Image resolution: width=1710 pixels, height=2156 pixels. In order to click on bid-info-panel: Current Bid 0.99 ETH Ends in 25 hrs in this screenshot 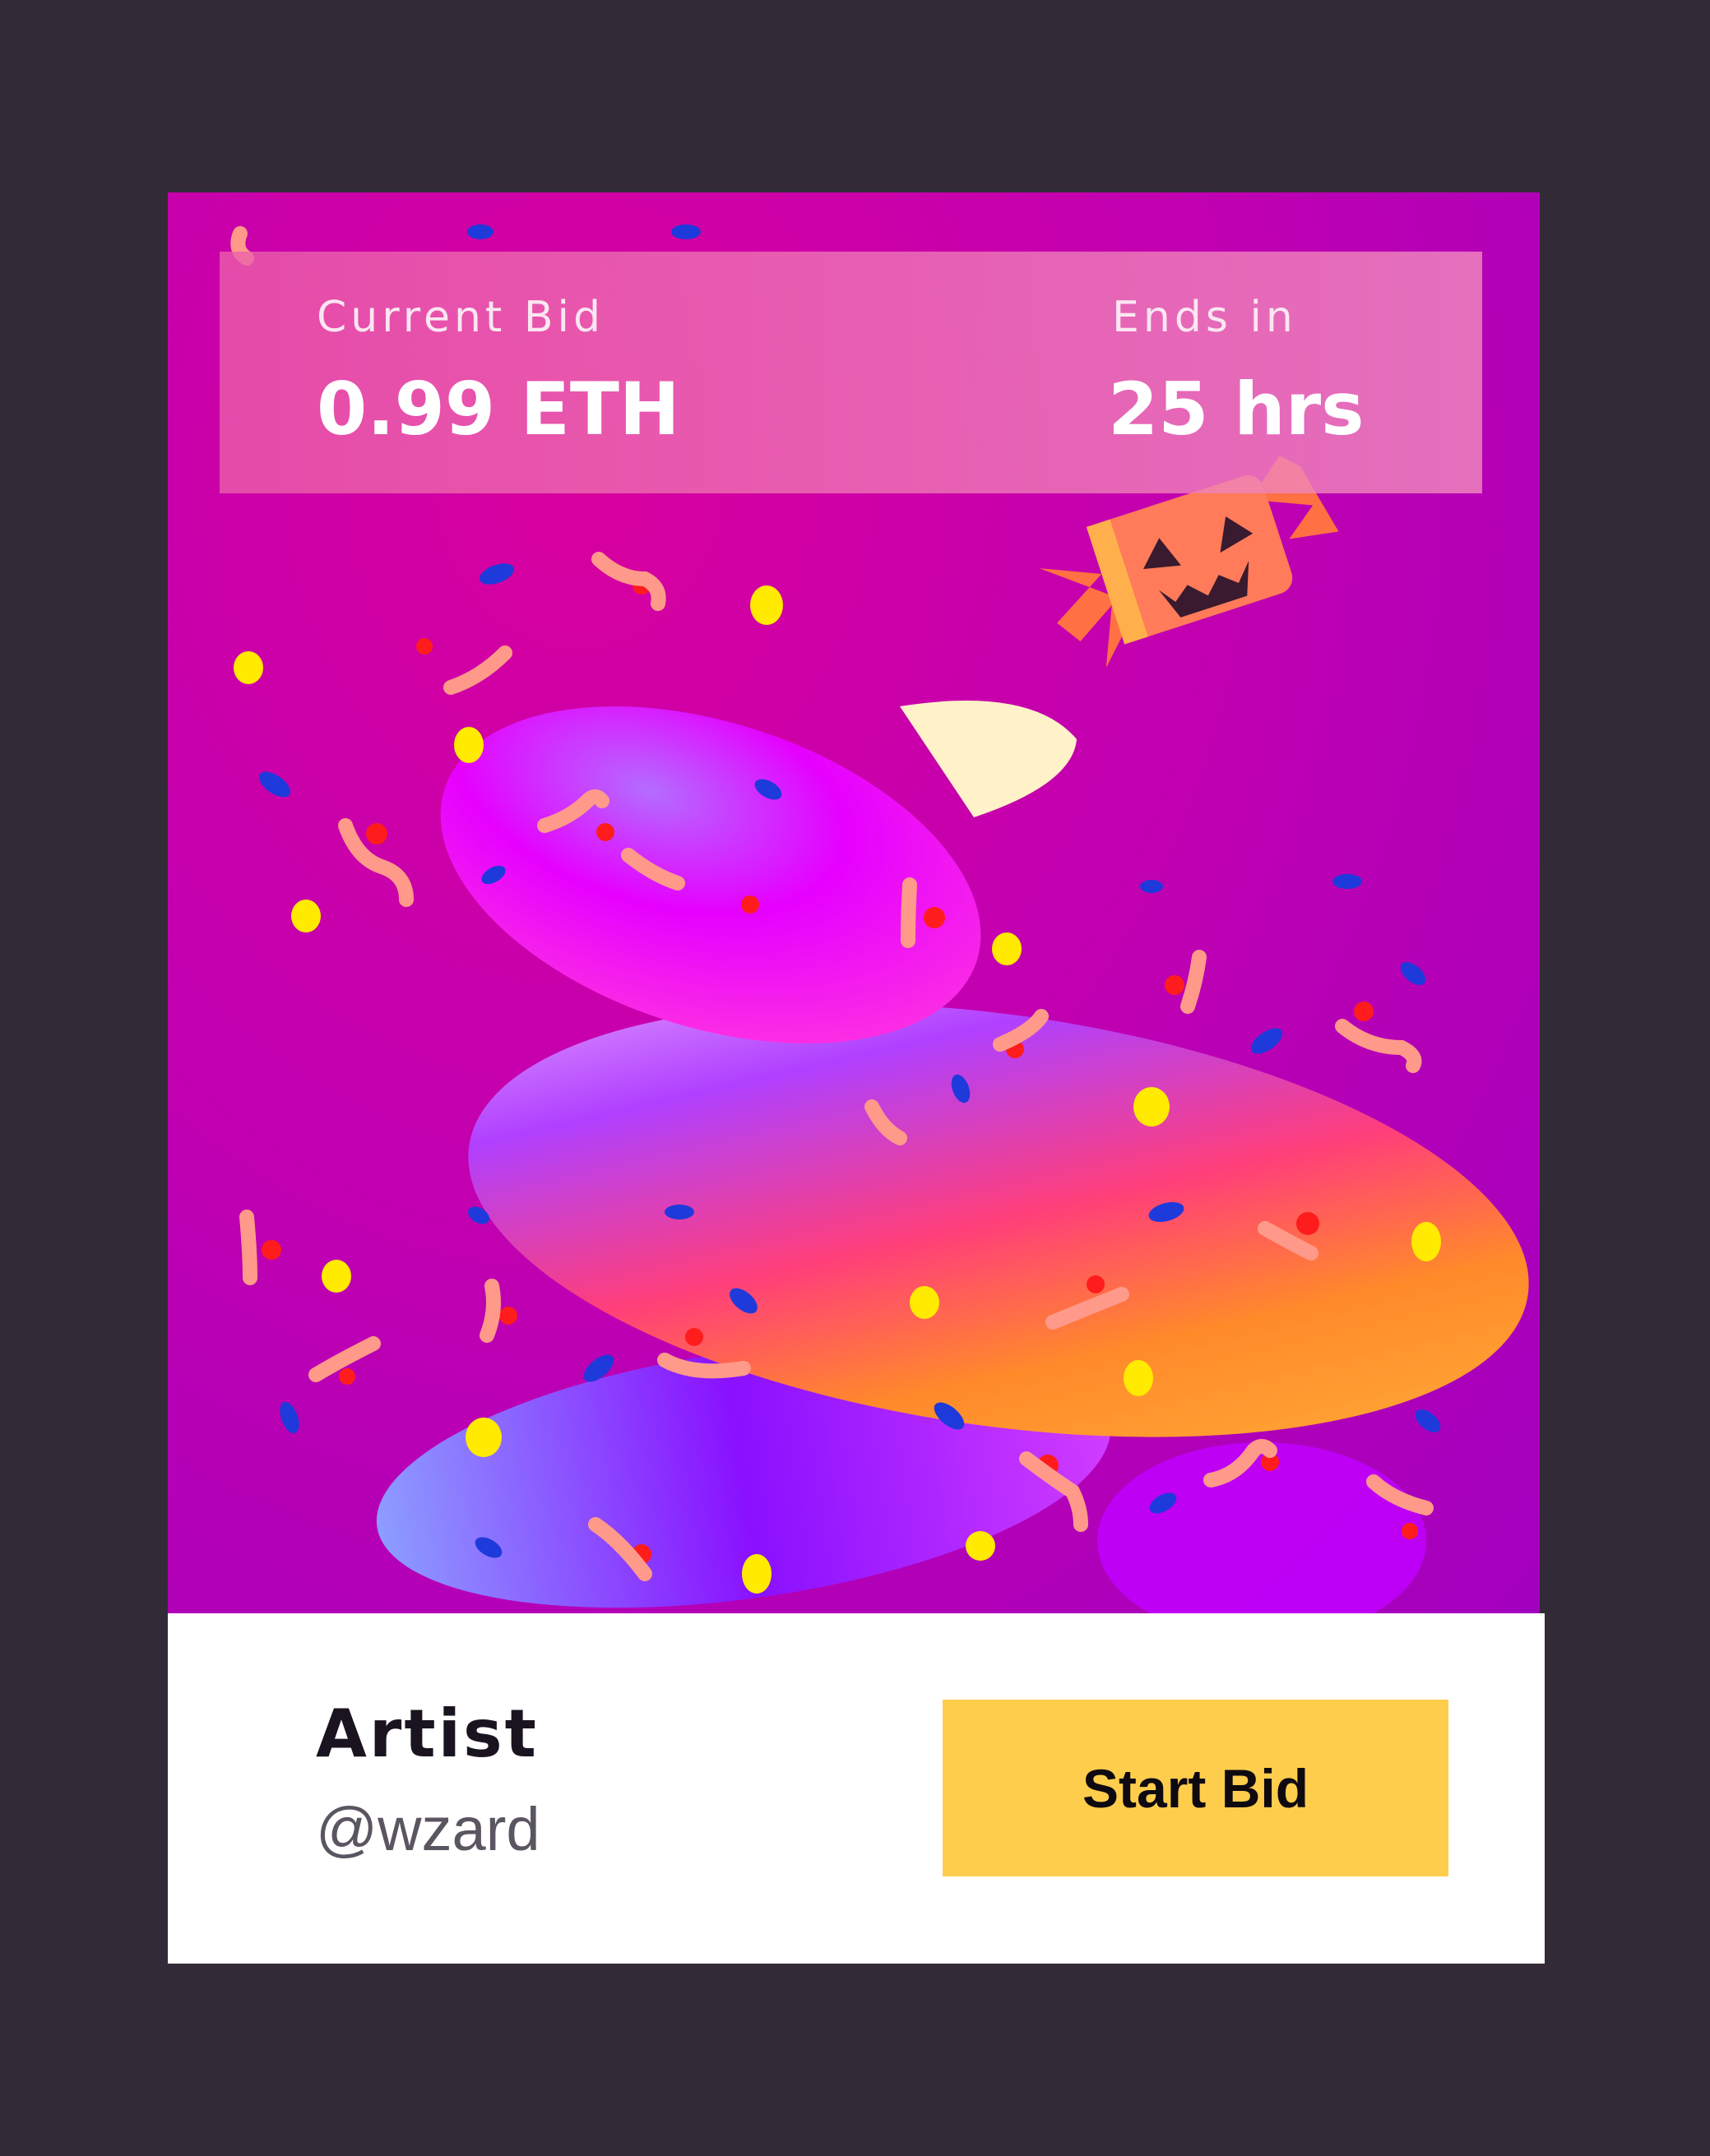, I will do `click(851, 373)`.